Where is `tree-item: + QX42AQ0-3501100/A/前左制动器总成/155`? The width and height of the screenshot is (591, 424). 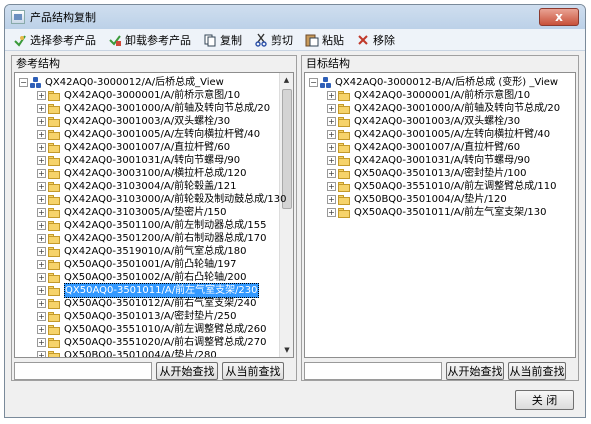 tree-item: + QX42AQ0-3501100/A/前左制动器总成/155 is located at coordinates (152, 225).